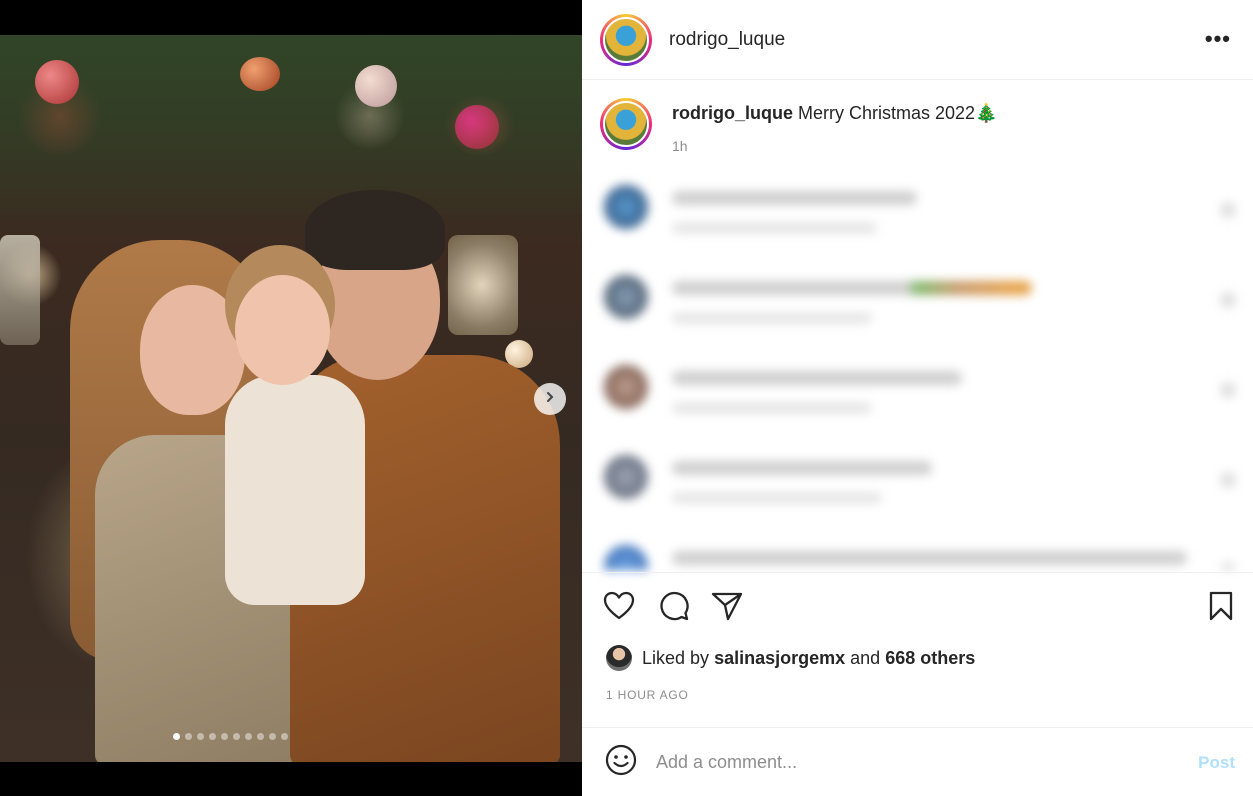 The height and width of the screenshot is (796, 1253). I want to click on post-comment-button: Post, so click(1216, 763).